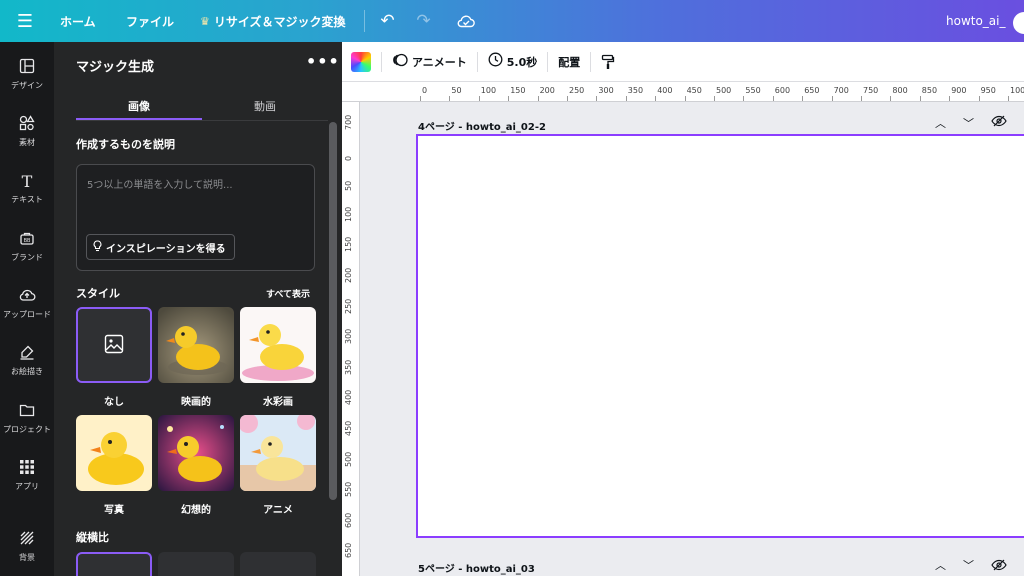 The image size is (1024, 576). I want to click on redo-icon: ↷, so click(424, 21).